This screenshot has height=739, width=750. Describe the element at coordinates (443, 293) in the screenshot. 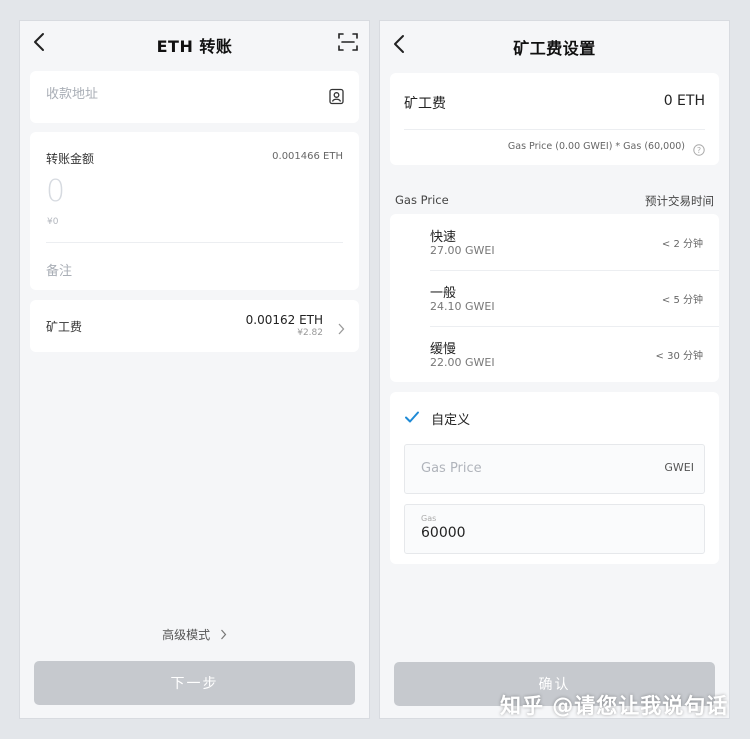

I see `speed-name: 一般` at that location.